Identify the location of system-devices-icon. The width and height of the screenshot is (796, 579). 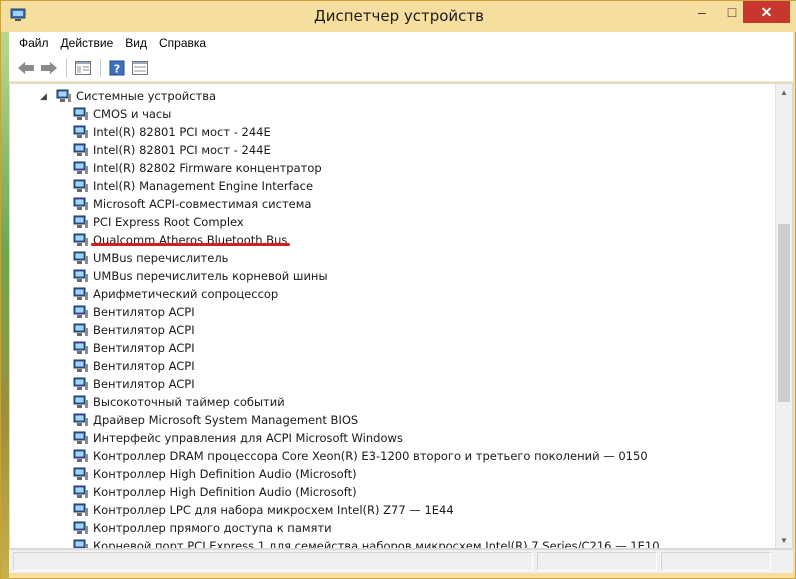
(63, 95).